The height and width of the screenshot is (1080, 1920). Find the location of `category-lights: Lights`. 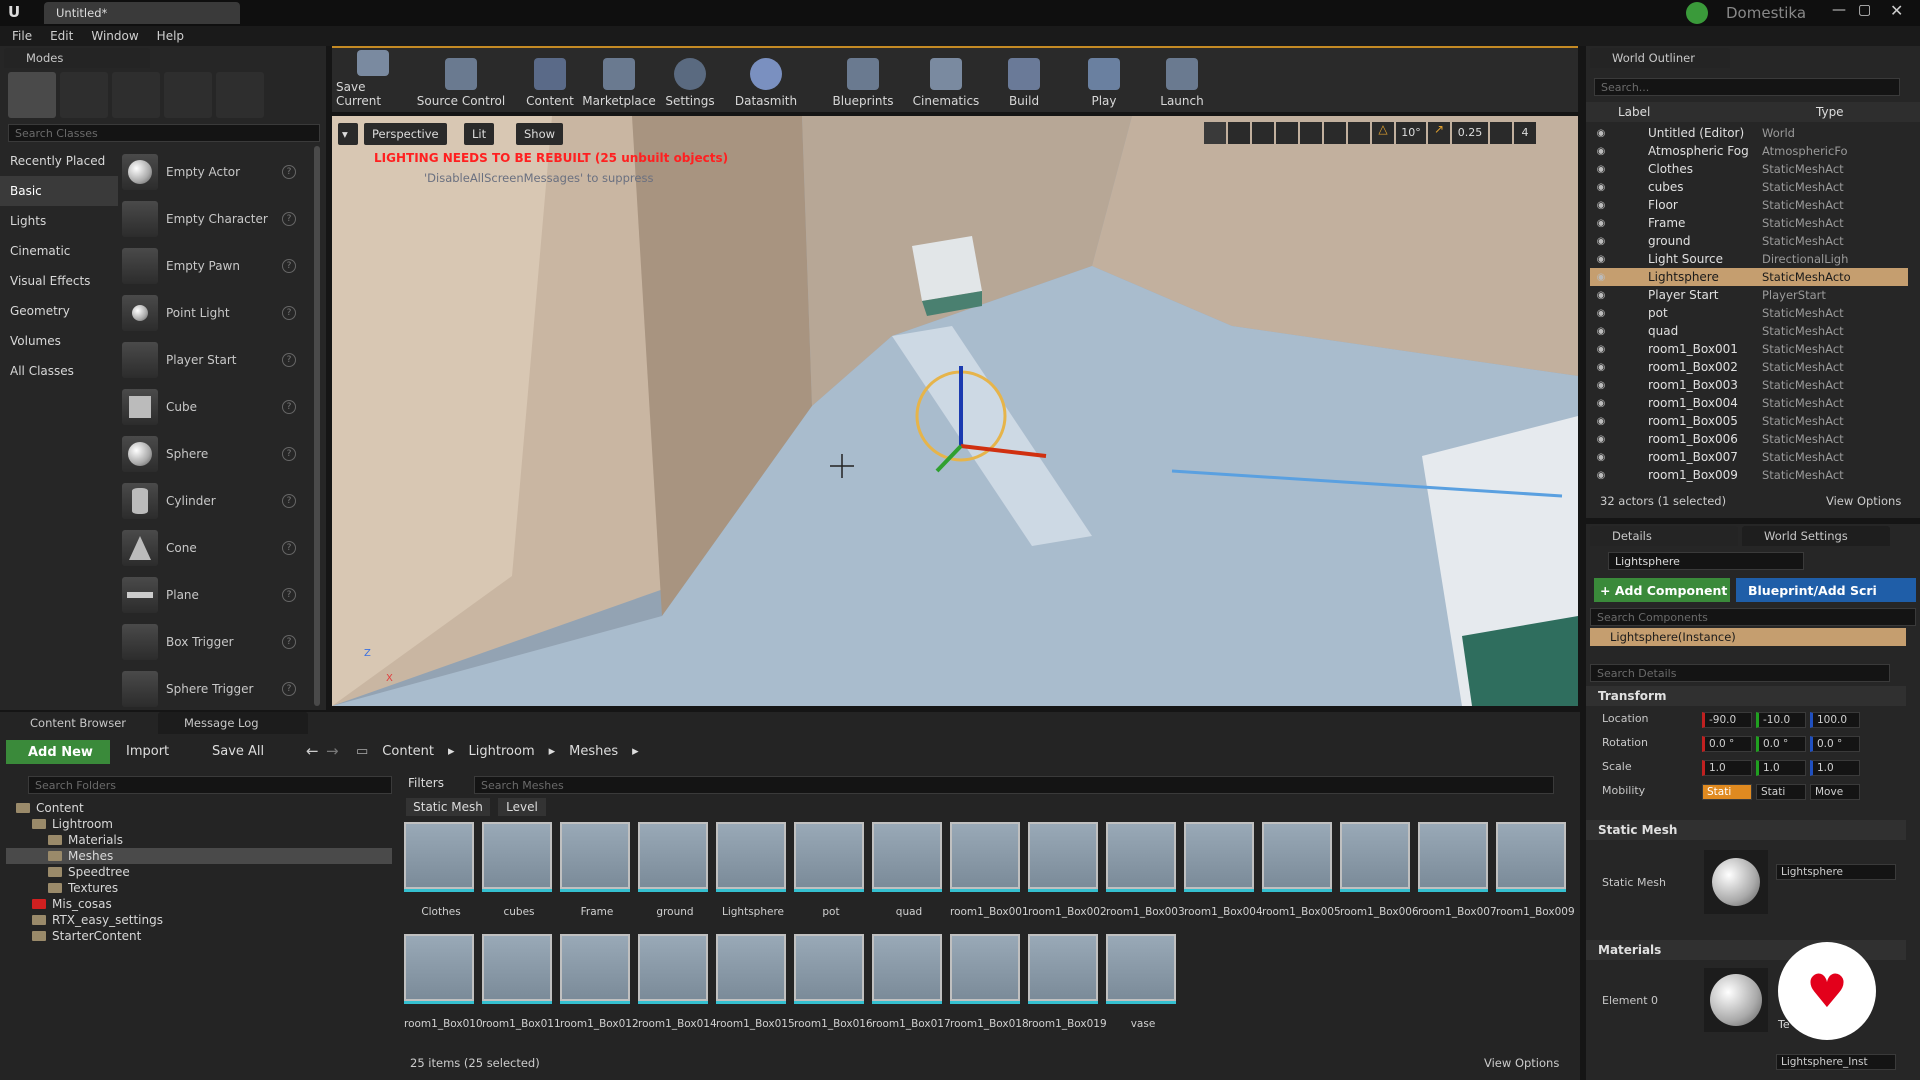

category-lights: Lights is located at coordinates (59, 221).